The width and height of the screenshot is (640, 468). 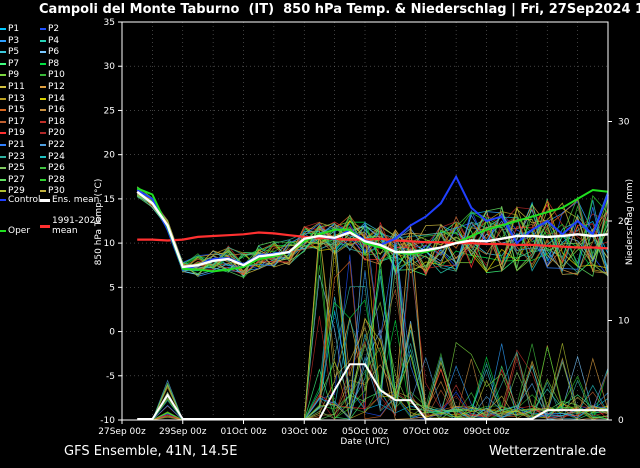 What do you see at coordinates (630, 222) in the screenshot?
I see `y2-axis-label: Niederschlag (mm)` at bounding box center [630, 222].